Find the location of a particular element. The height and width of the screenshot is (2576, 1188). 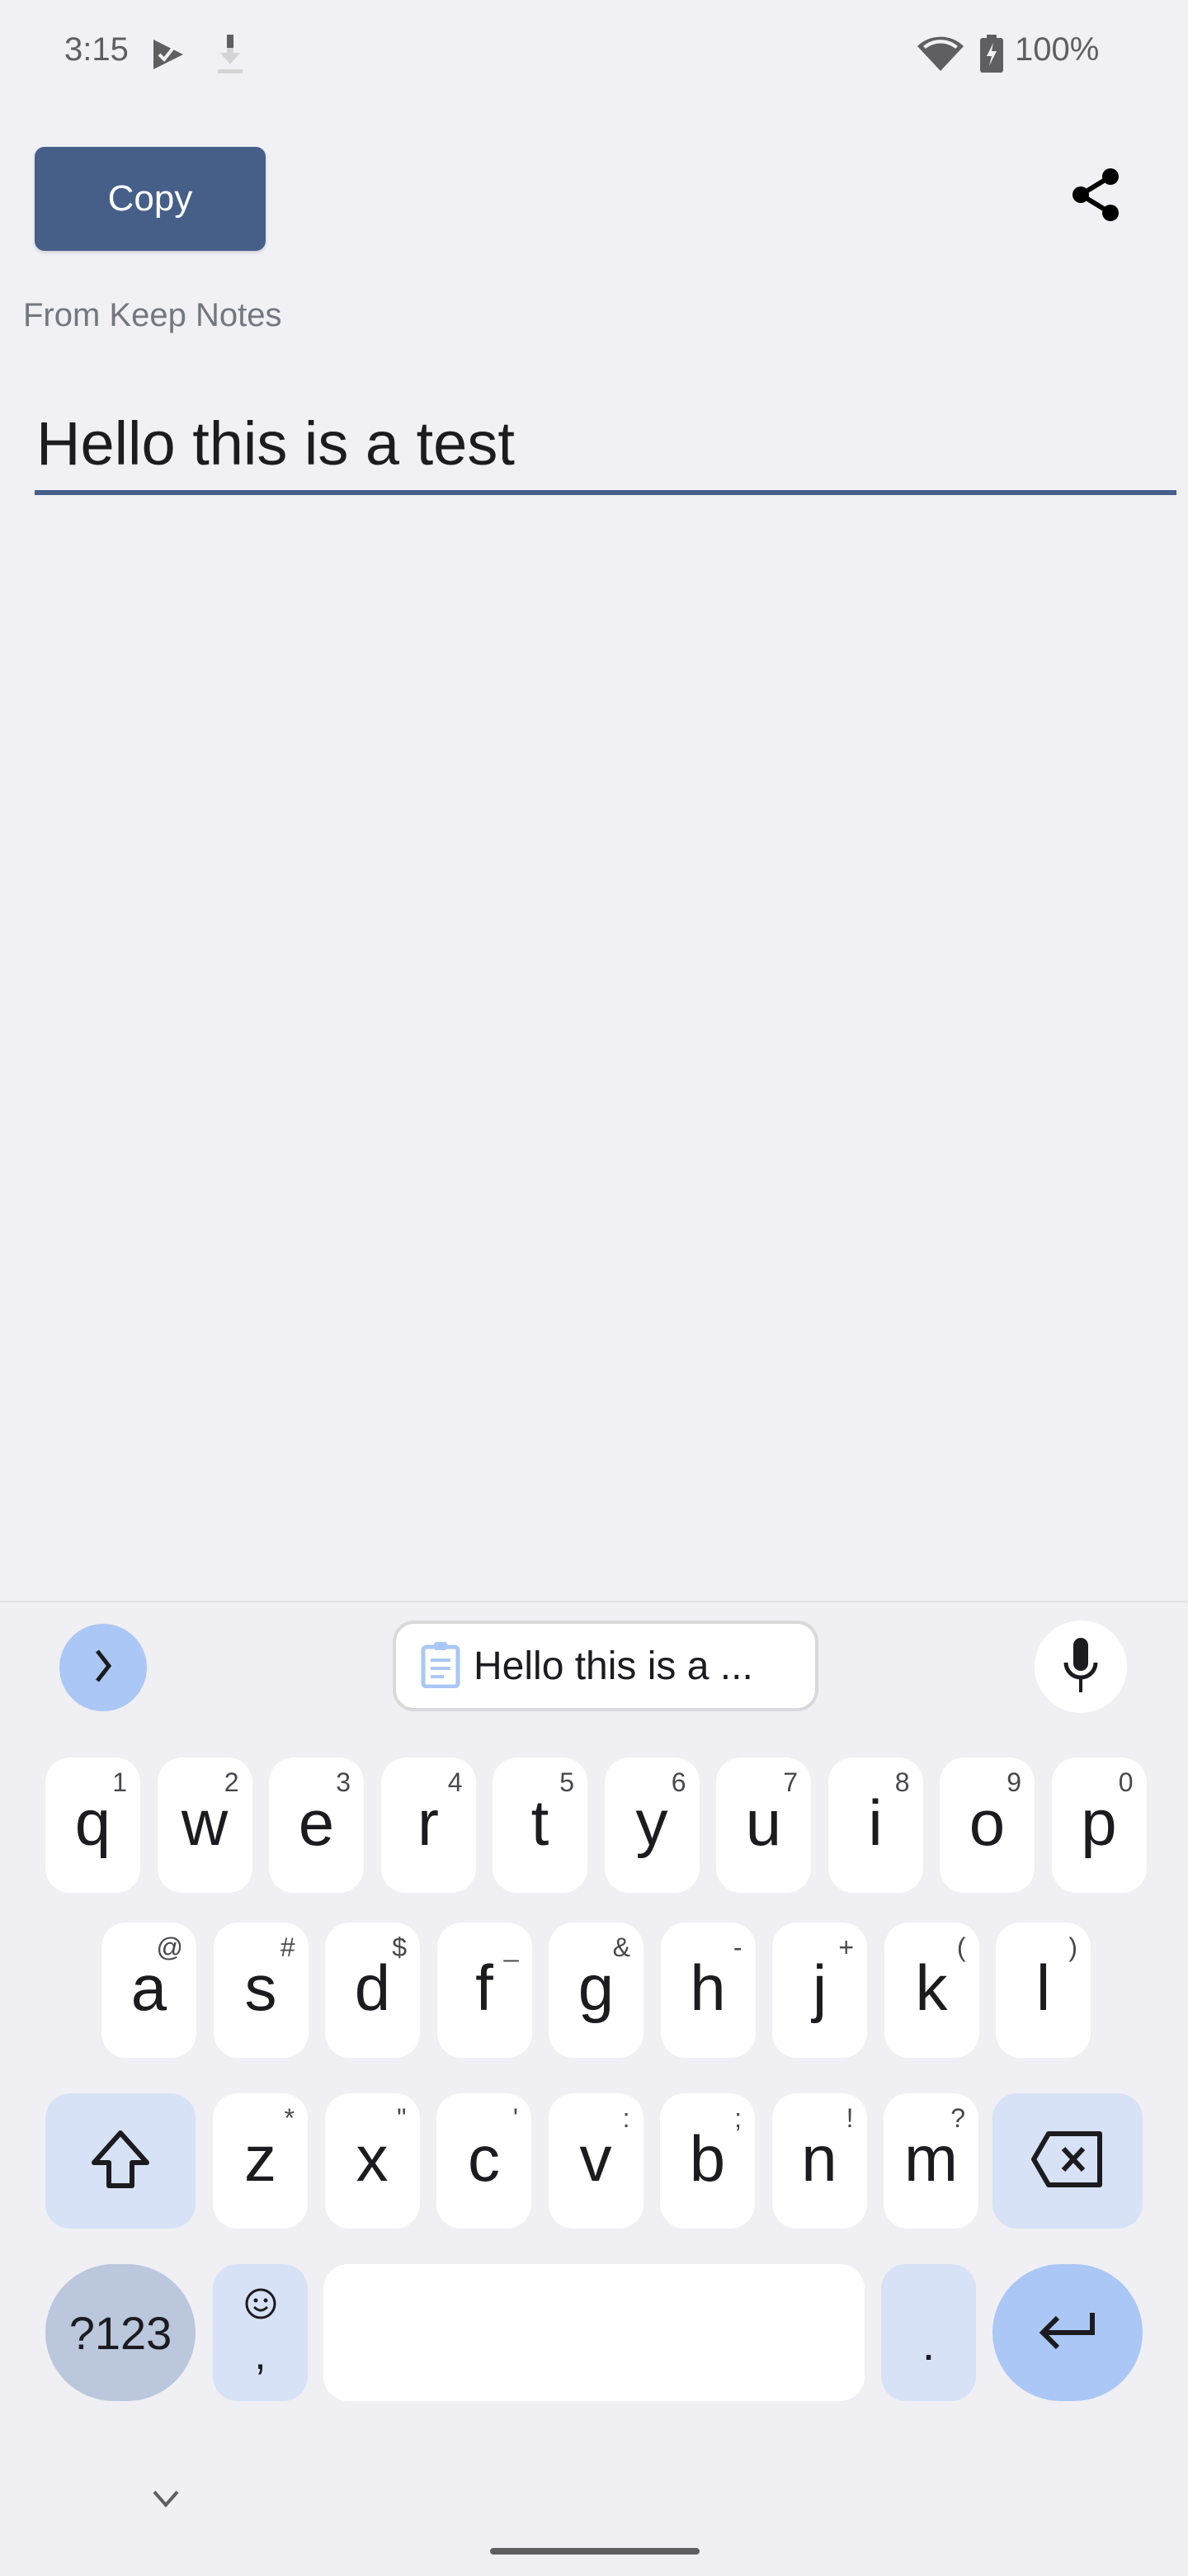

key-w: w2 is located at coordinates (204, 1825).